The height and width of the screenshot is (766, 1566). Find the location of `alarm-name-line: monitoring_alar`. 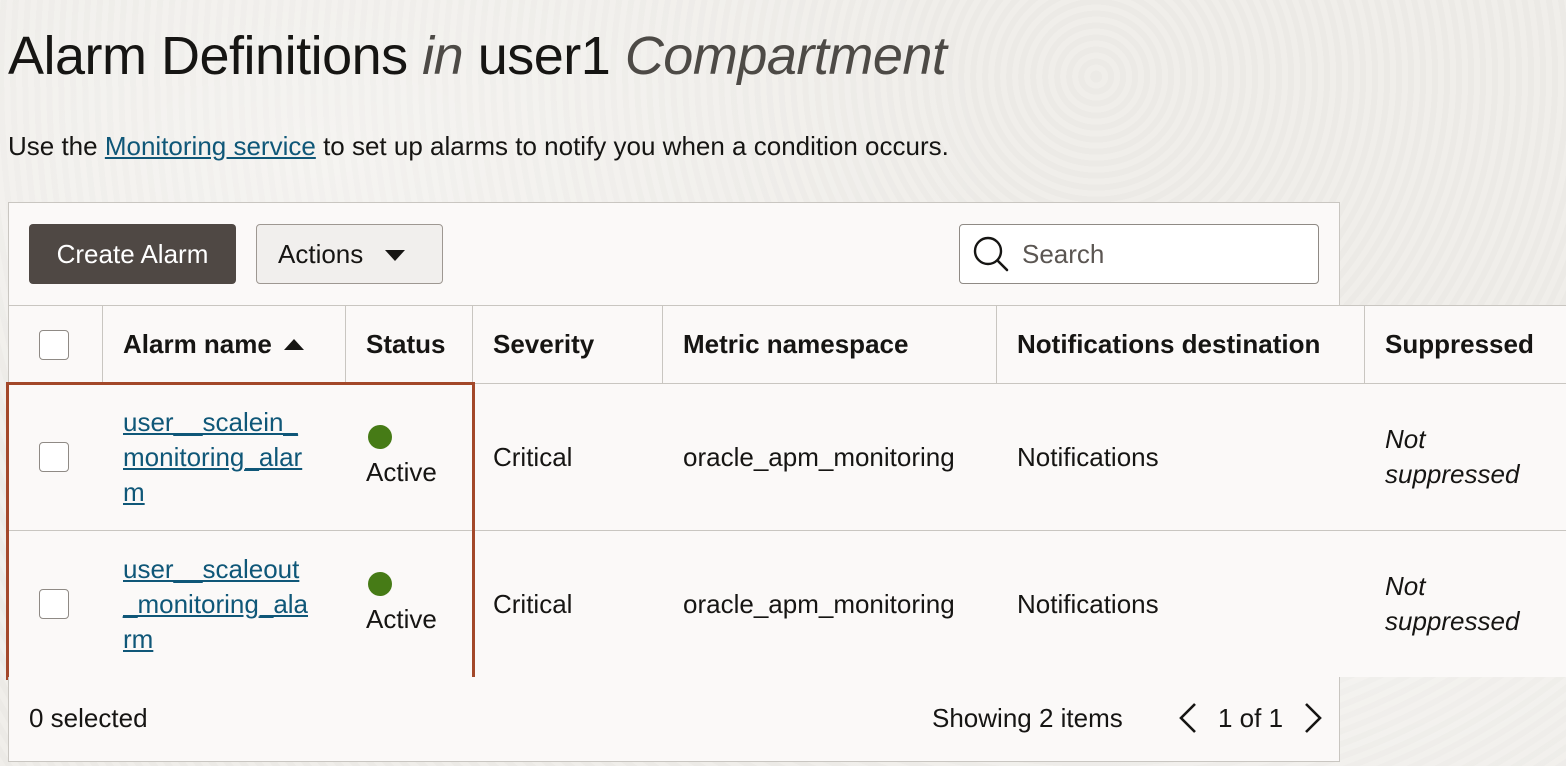

alarm-name-line: monitoring_alar is located at coordinates (213, 456).